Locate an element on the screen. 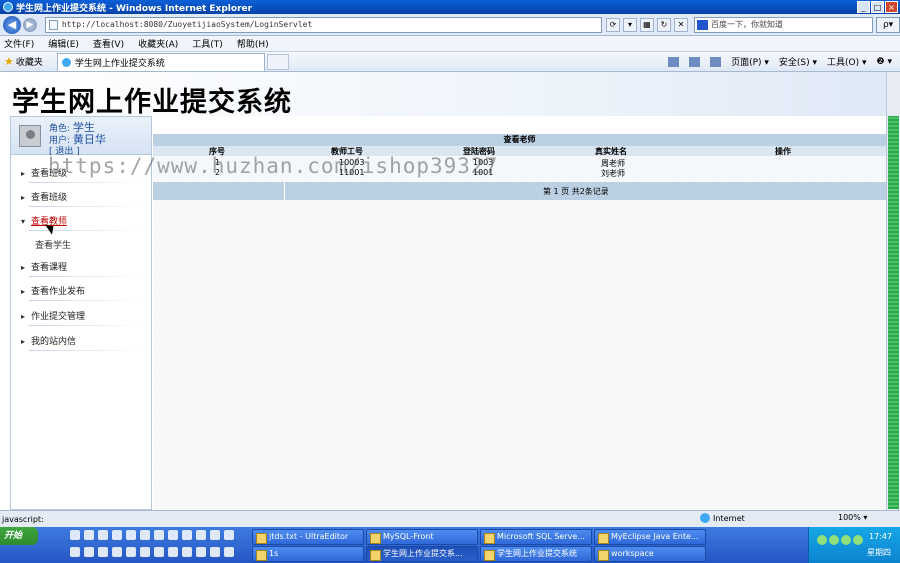  taskbar-item-workspace: workspace is located at coordinates (650, 554).